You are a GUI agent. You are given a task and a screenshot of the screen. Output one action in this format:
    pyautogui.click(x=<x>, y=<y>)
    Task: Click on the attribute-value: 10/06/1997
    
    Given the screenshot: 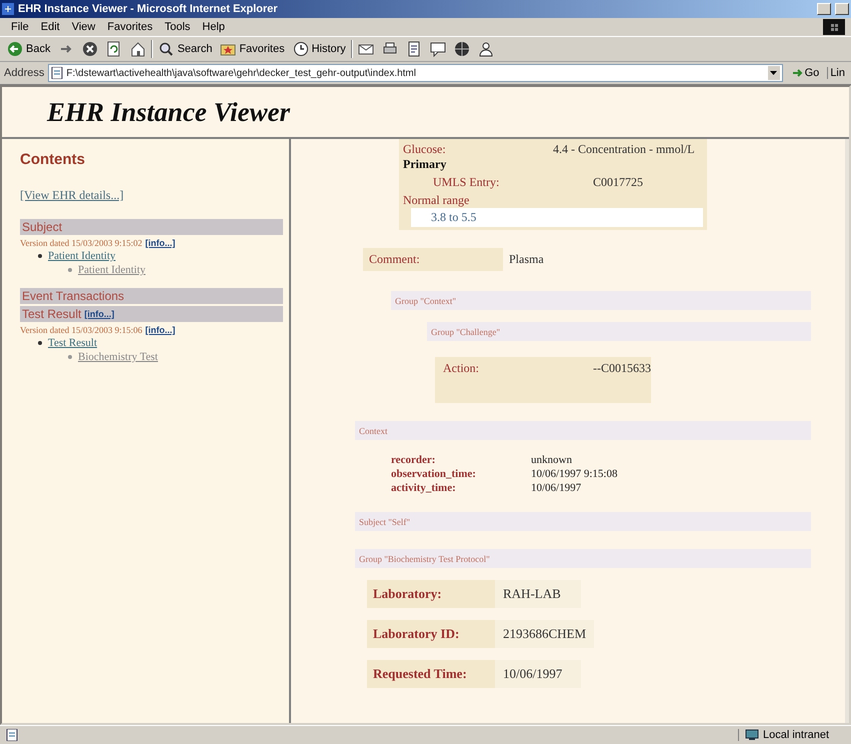 What is the action you would take?
    pyautogui.click(x=556, y=488)
    